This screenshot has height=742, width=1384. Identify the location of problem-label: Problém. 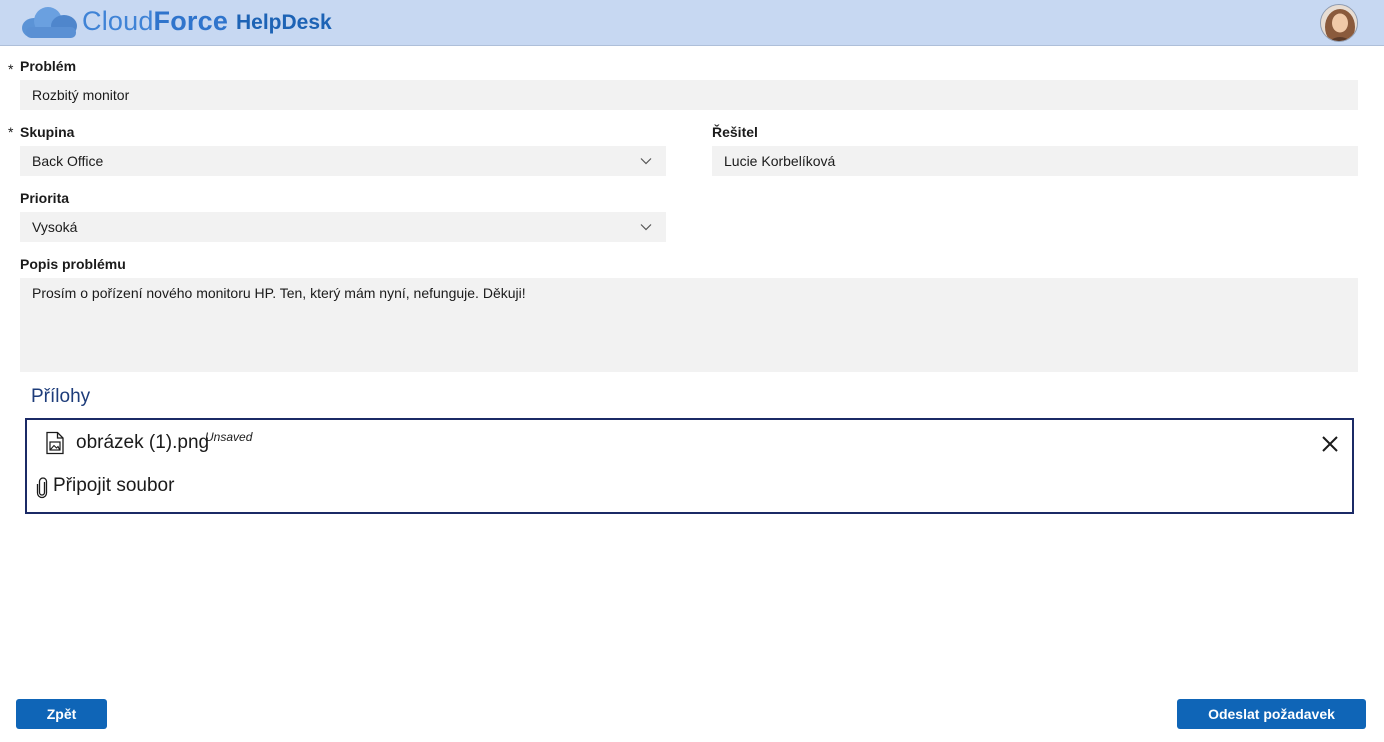
(48, 66).